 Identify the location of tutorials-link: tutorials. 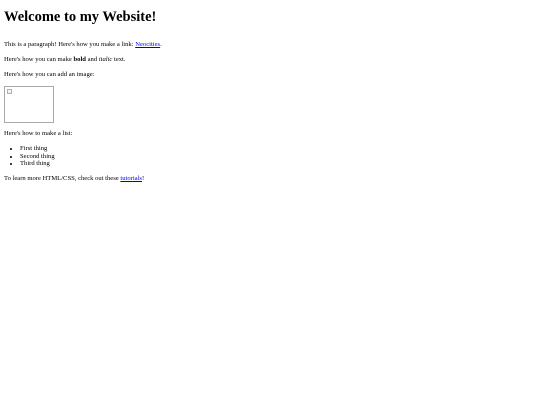
(131, 178).